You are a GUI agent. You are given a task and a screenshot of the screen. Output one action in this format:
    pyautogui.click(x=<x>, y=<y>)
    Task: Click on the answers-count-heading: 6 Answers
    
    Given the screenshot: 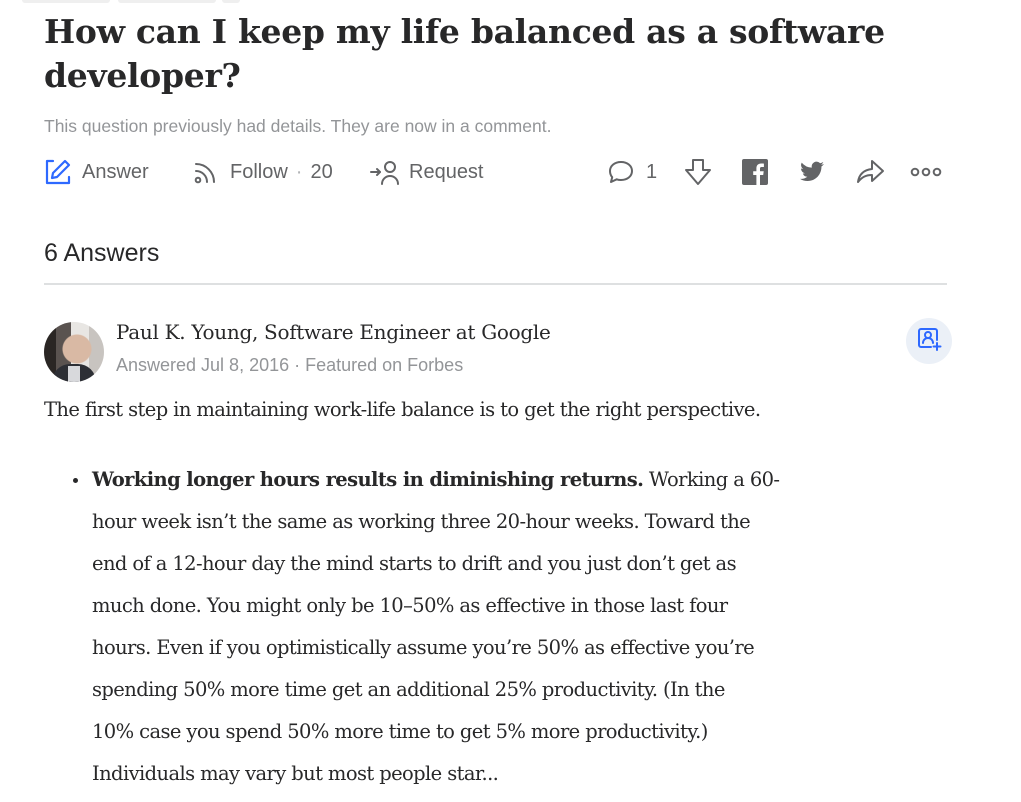 What is the action you would take?
    pyautogui.click(x=102, y=253)
    